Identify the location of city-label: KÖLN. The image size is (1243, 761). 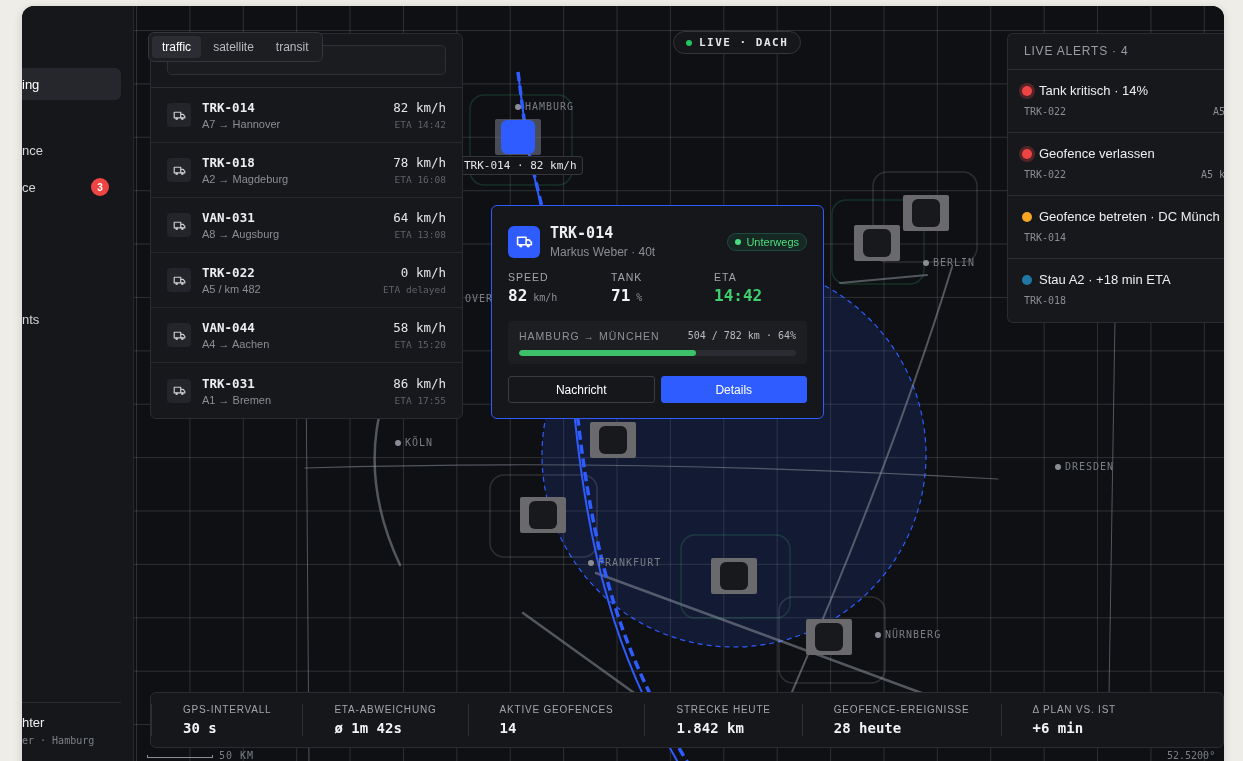
(419, 442).